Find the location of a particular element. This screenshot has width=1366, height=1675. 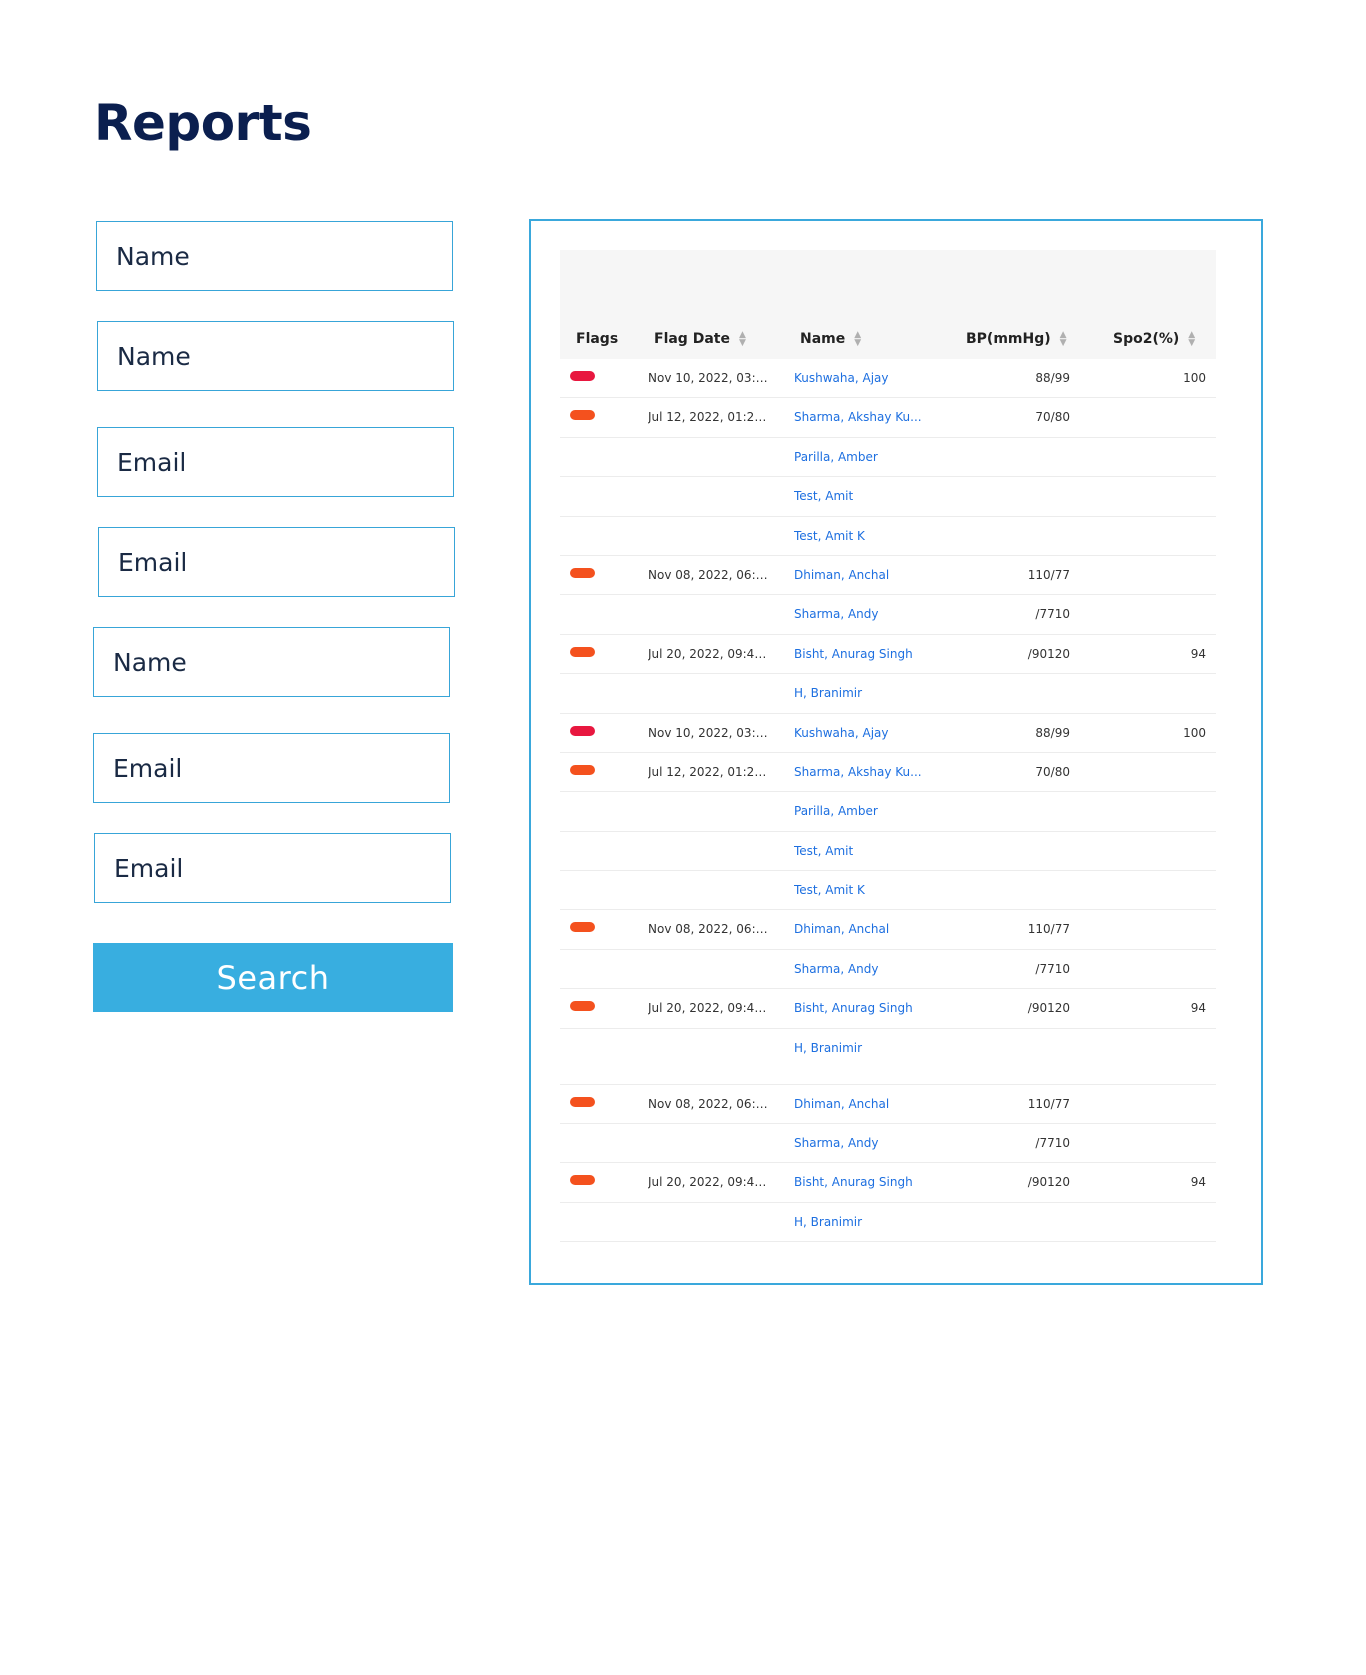

column-header-label: Flag Date is located at coordinates (692, 339).